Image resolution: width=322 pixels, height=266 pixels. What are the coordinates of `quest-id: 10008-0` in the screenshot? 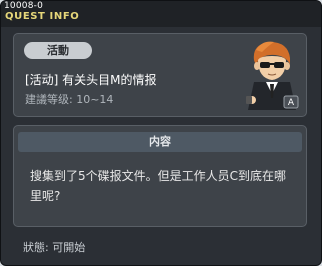 It's located at (24, 6).